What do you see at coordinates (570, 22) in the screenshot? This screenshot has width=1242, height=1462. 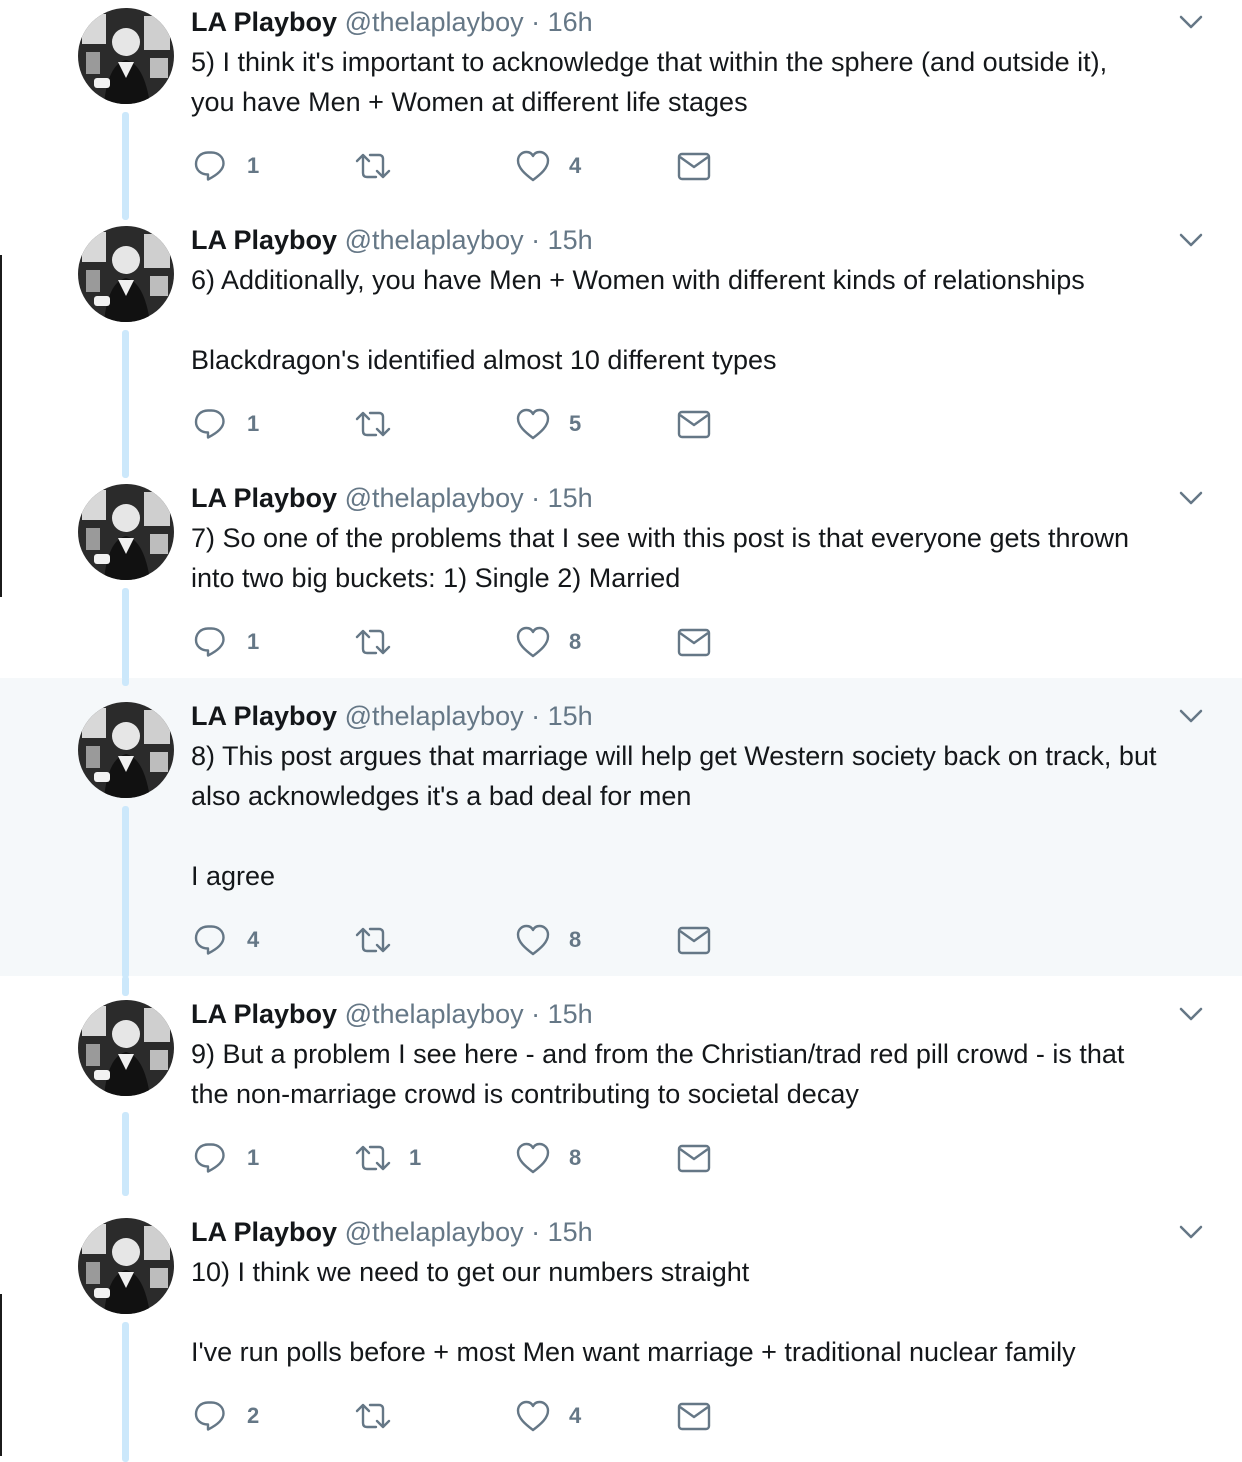 I see `timestamp: 16h` at bounding box center [570, 22].